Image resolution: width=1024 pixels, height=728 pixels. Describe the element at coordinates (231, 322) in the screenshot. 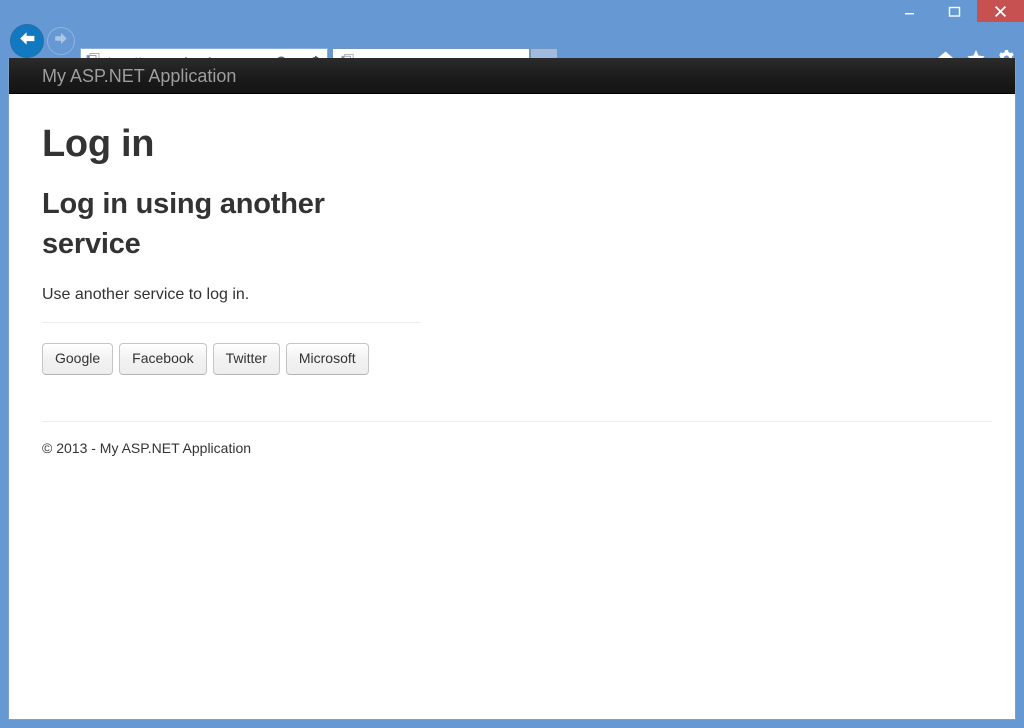

I see `section-divider` at that location.